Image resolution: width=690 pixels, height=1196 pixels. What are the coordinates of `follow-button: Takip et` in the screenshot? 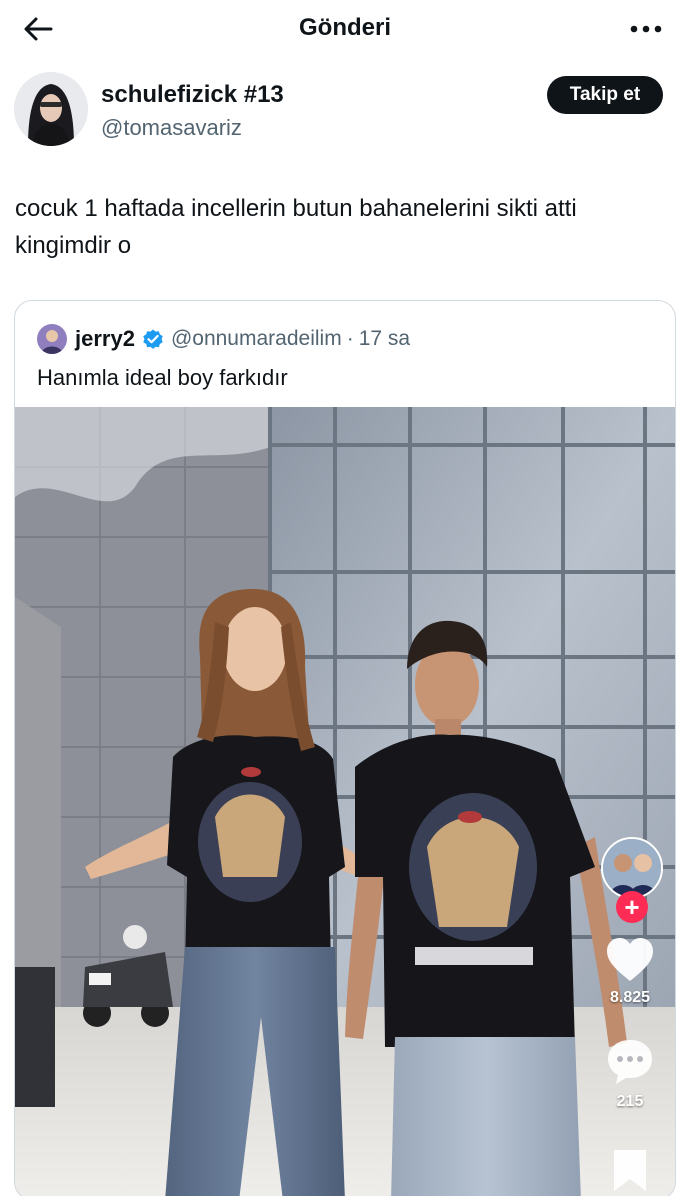 It's located at (605, 95).